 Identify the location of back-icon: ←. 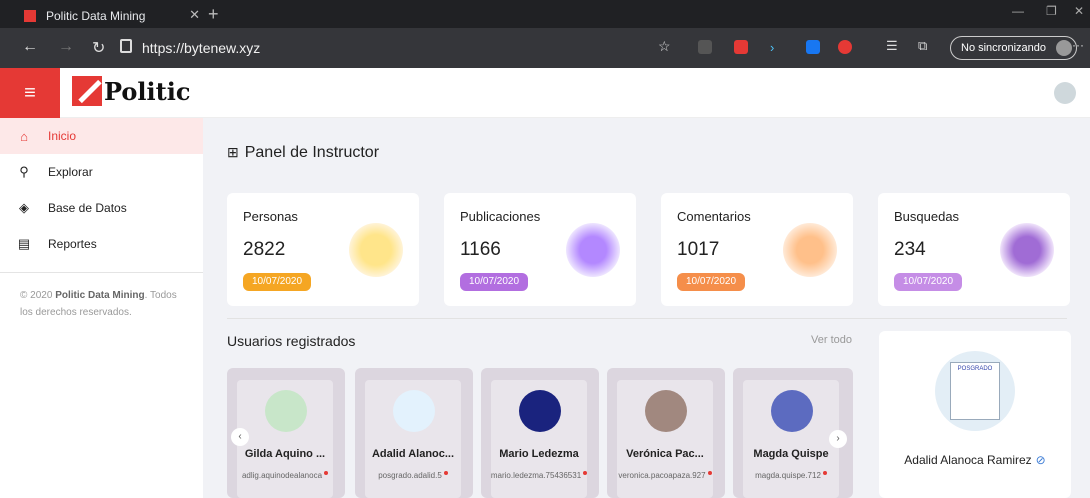
(30, 47).